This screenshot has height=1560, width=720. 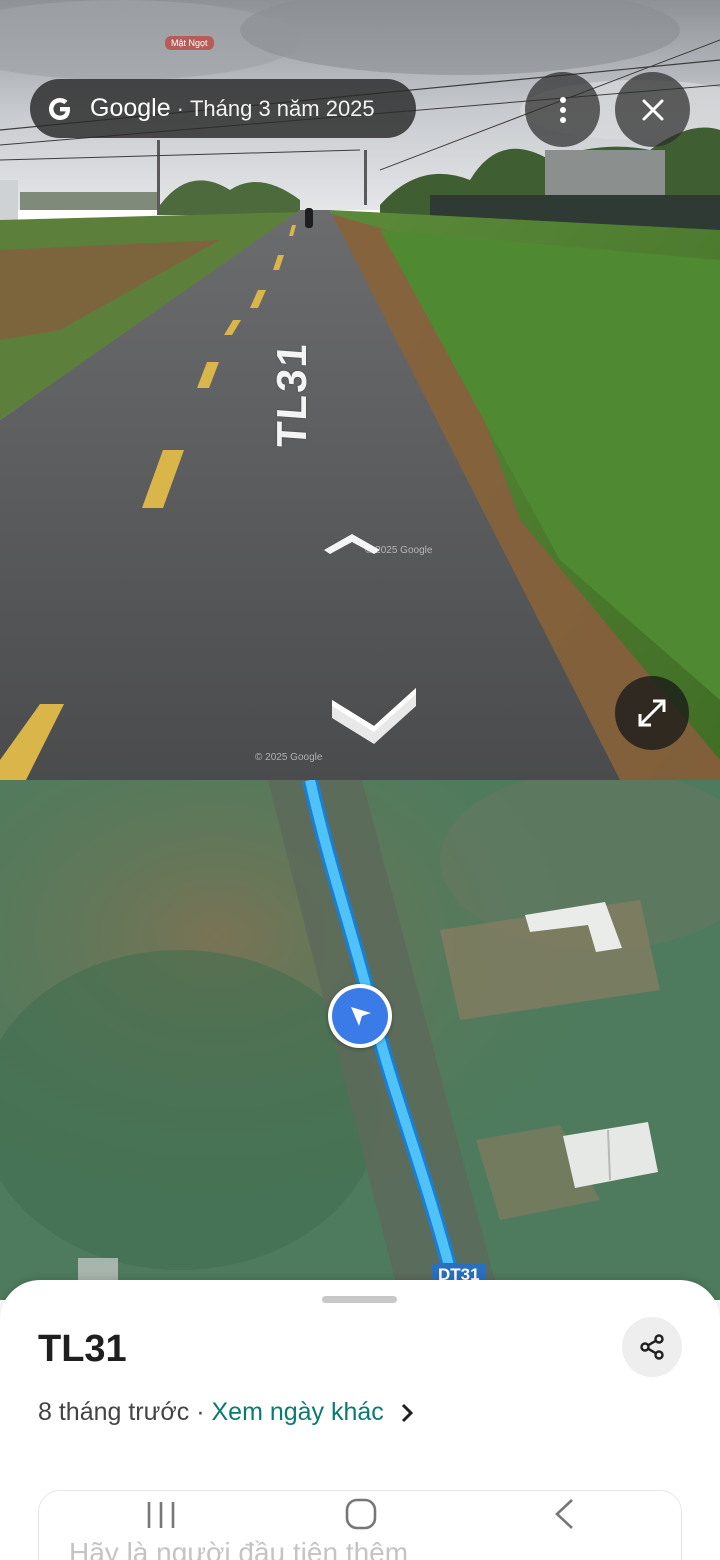 I want to click on copyright-text: © 2025 Google, so click(x=399, y=550).